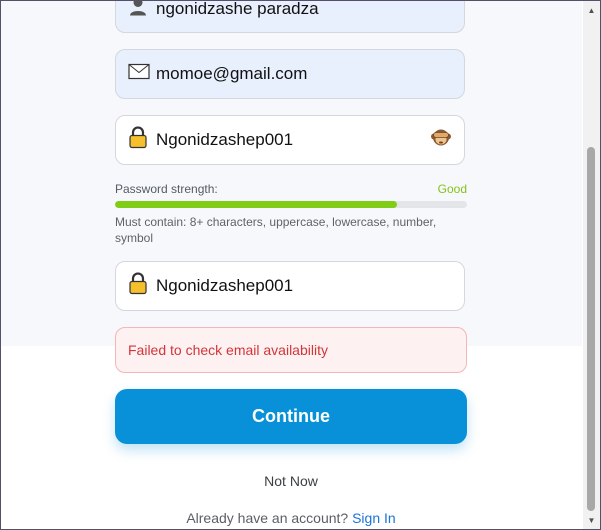  Describe the element at coordinates (591, 329) in the screenshot. I see `scrollbar-thumb` at that location.